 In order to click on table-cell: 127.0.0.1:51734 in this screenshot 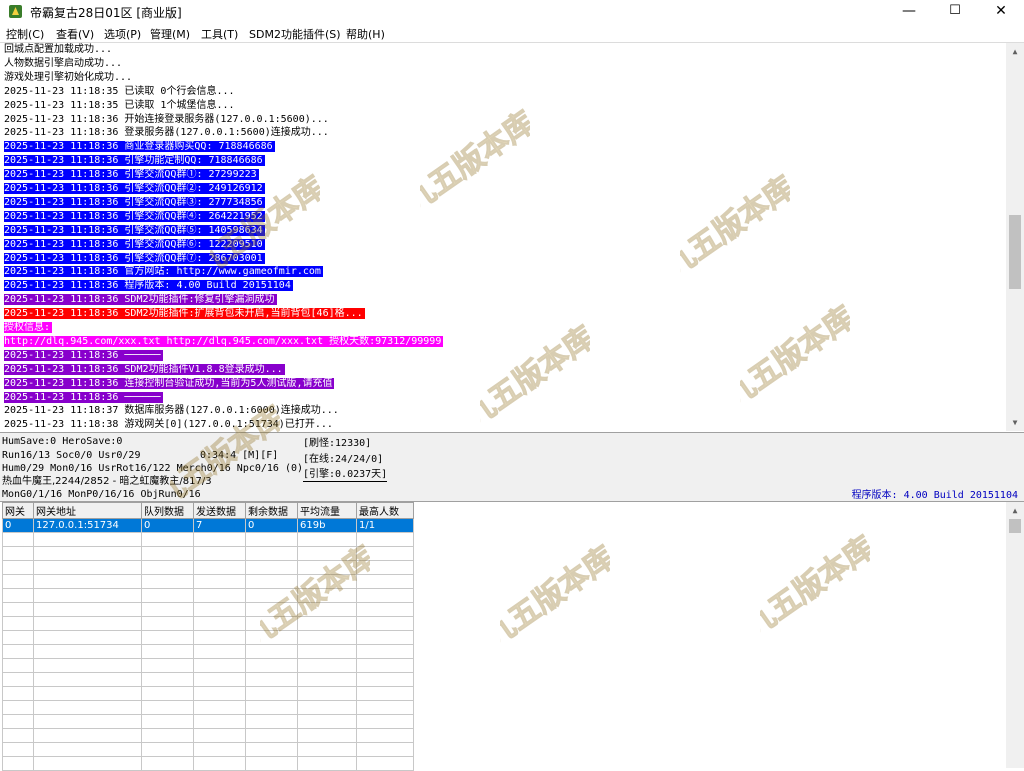, I will do `click(87, 525)`.